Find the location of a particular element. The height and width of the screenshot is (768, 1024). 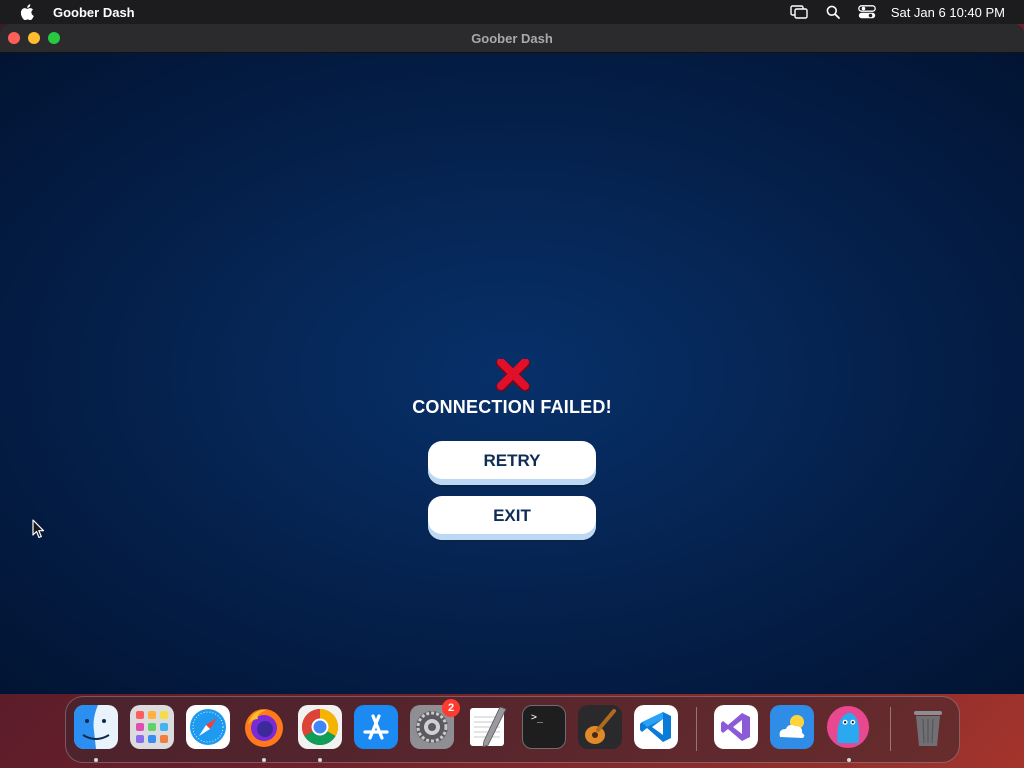

window-titlebar: Goober Dash is located at coordinates (512, 38).